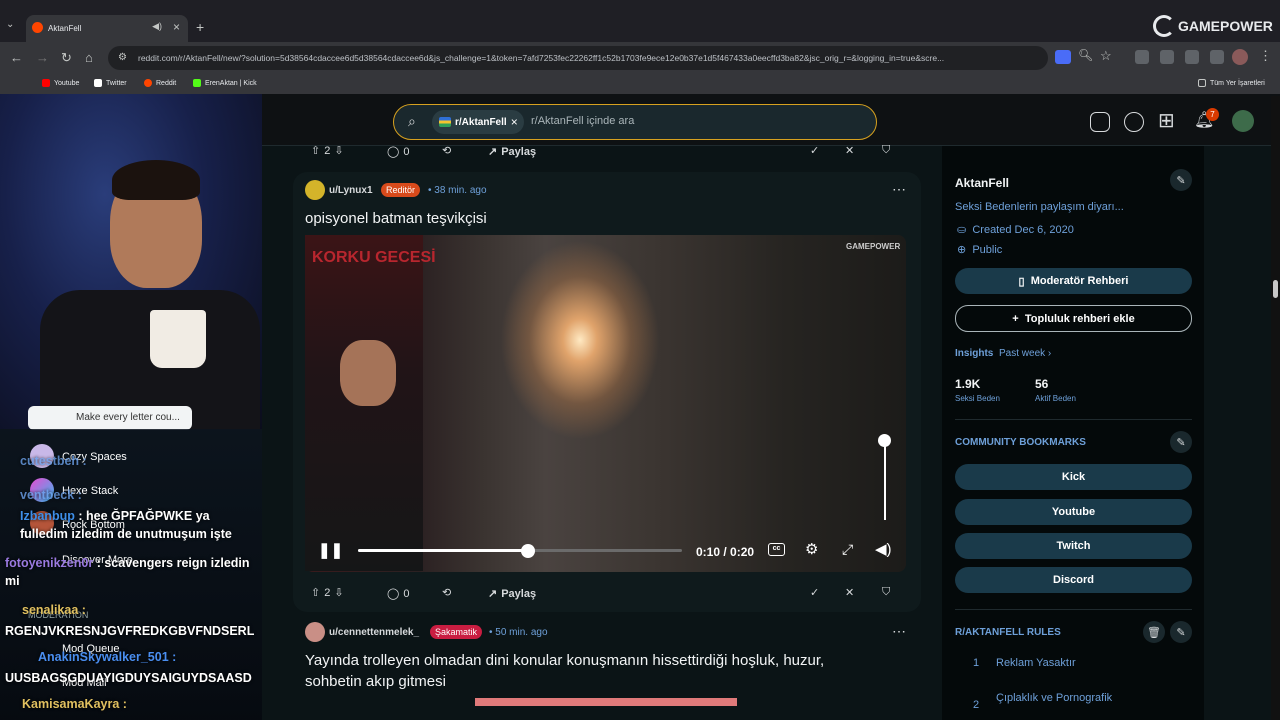 This screenshot has width=1280, height=720. What do you see at coordinates (1073, 512) in the screenshot?
I see `bookmark-youtube-button: Youtube` at bounding box center [1073, 512].